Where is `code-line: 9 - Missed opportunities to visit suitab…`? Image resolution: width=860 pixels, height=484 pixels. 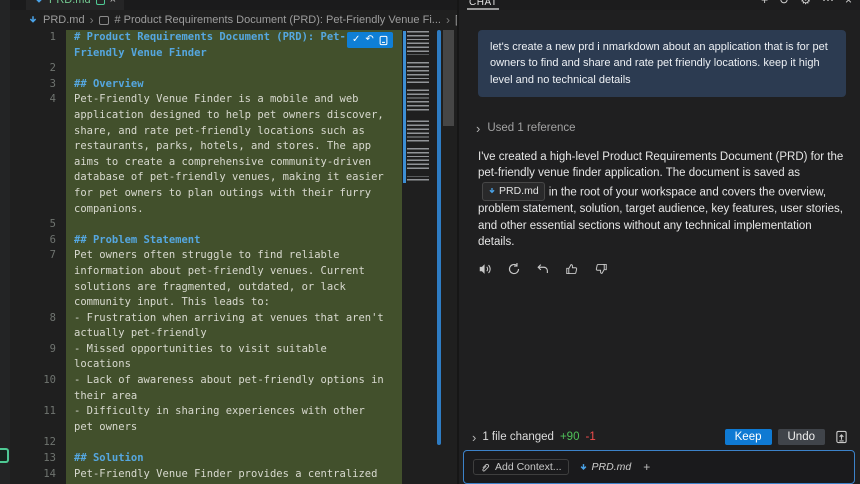
code-line: 9 - Missed opportunities to visit suitab… is located at coordinates (234, 357).